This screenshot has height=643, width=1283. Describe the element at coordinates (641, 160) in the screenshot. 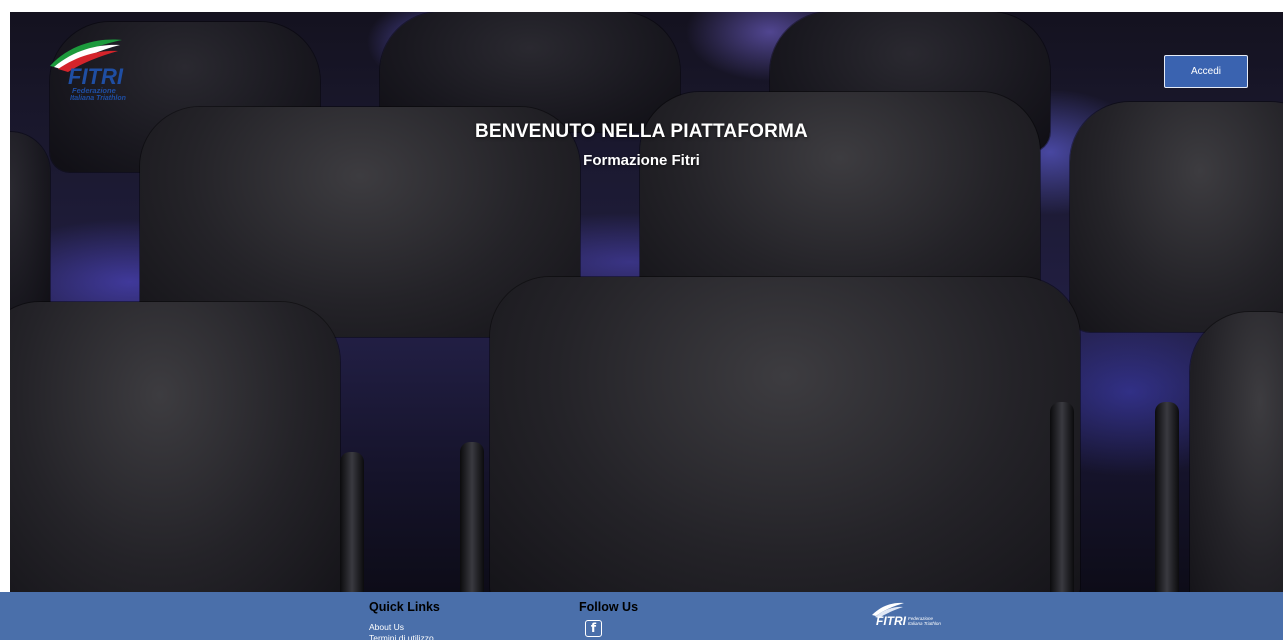

I see `hero-subtitle: Formazione Fitri` at that location.